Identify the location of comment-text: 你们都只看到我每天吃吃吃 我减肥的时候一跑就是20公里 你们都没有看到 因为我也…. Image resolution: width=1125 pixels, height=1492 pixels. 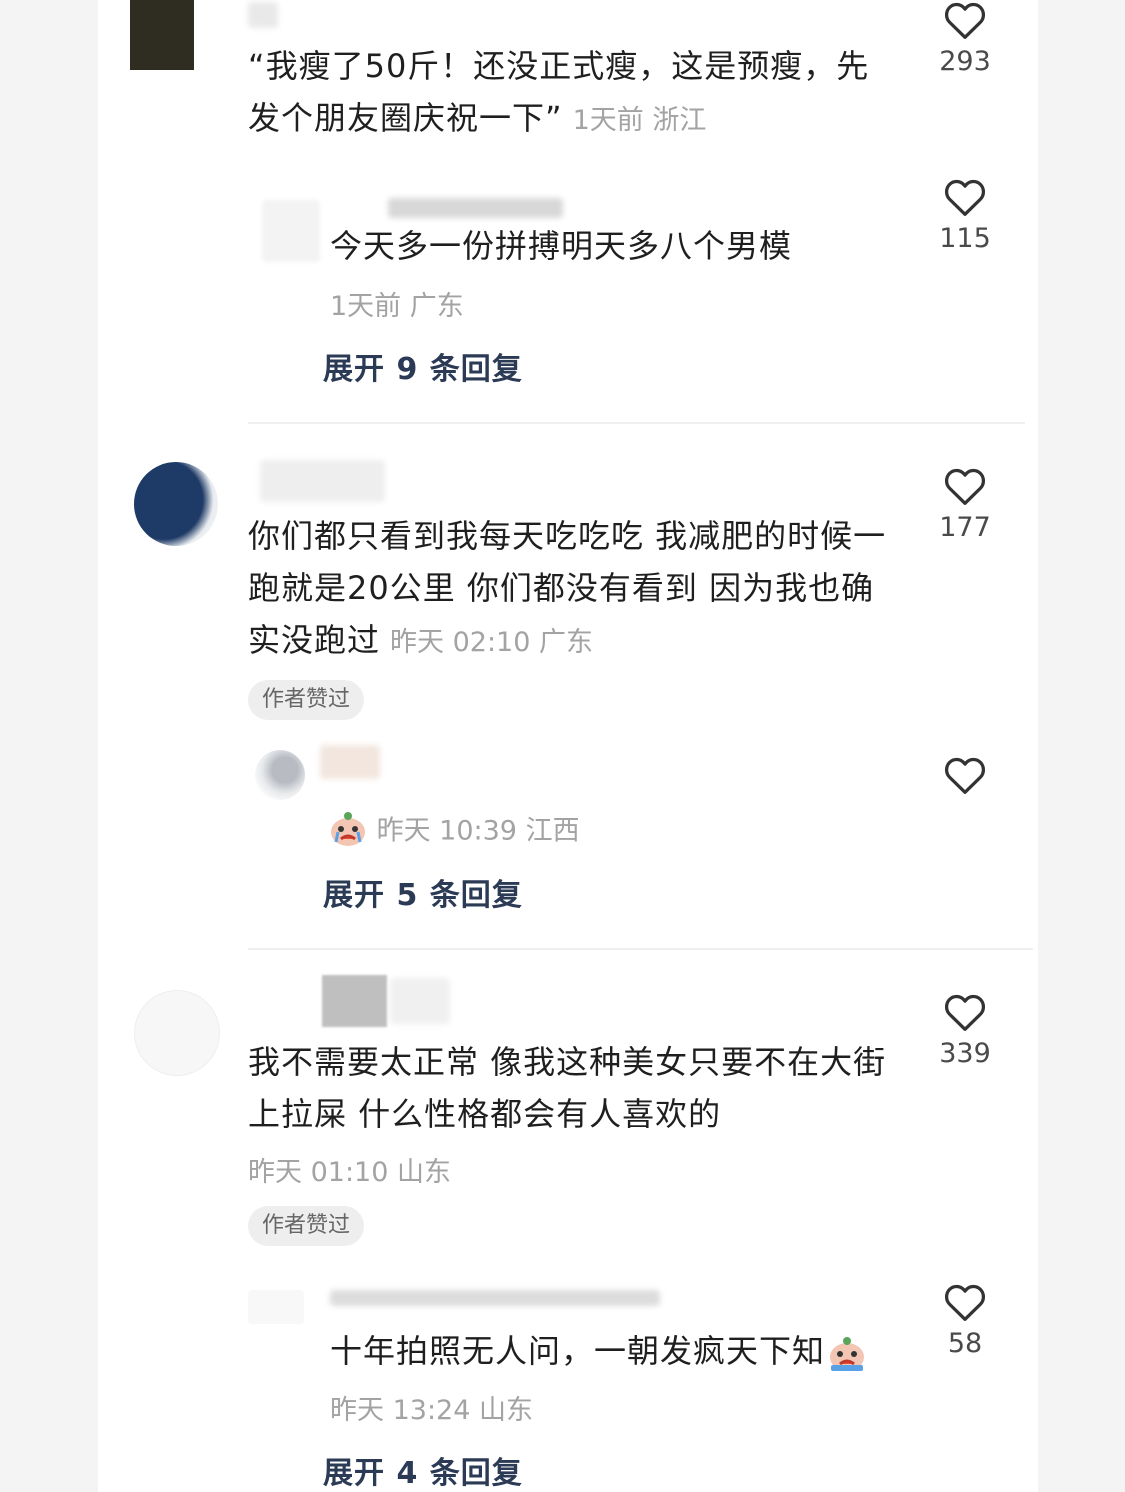
(567, 588).